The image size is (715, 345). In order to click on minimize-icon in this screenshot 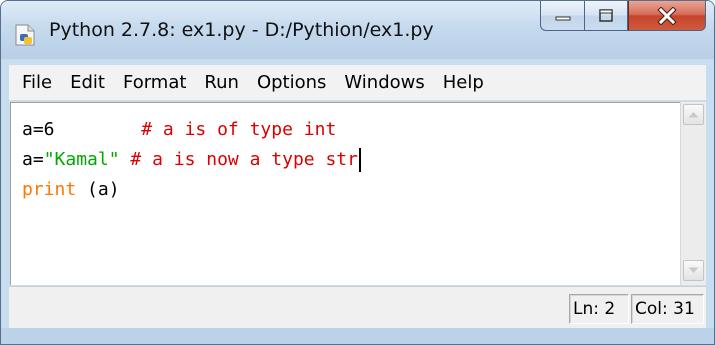, I will do `click(562, 18)`.